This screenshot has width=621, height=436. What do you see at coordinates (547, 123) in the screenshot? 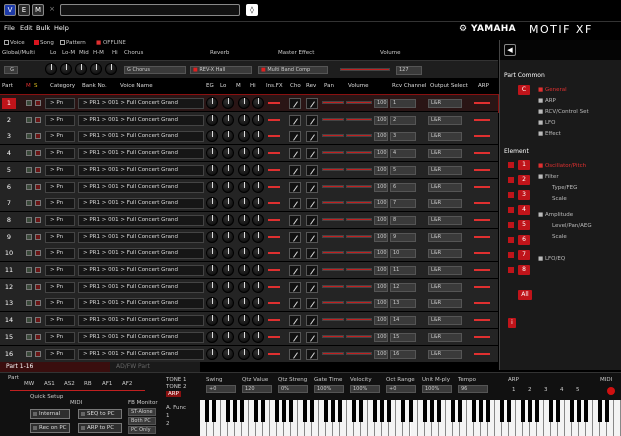
I see `nav-lfo: ■ LFO` at bounding box center [547, 123].